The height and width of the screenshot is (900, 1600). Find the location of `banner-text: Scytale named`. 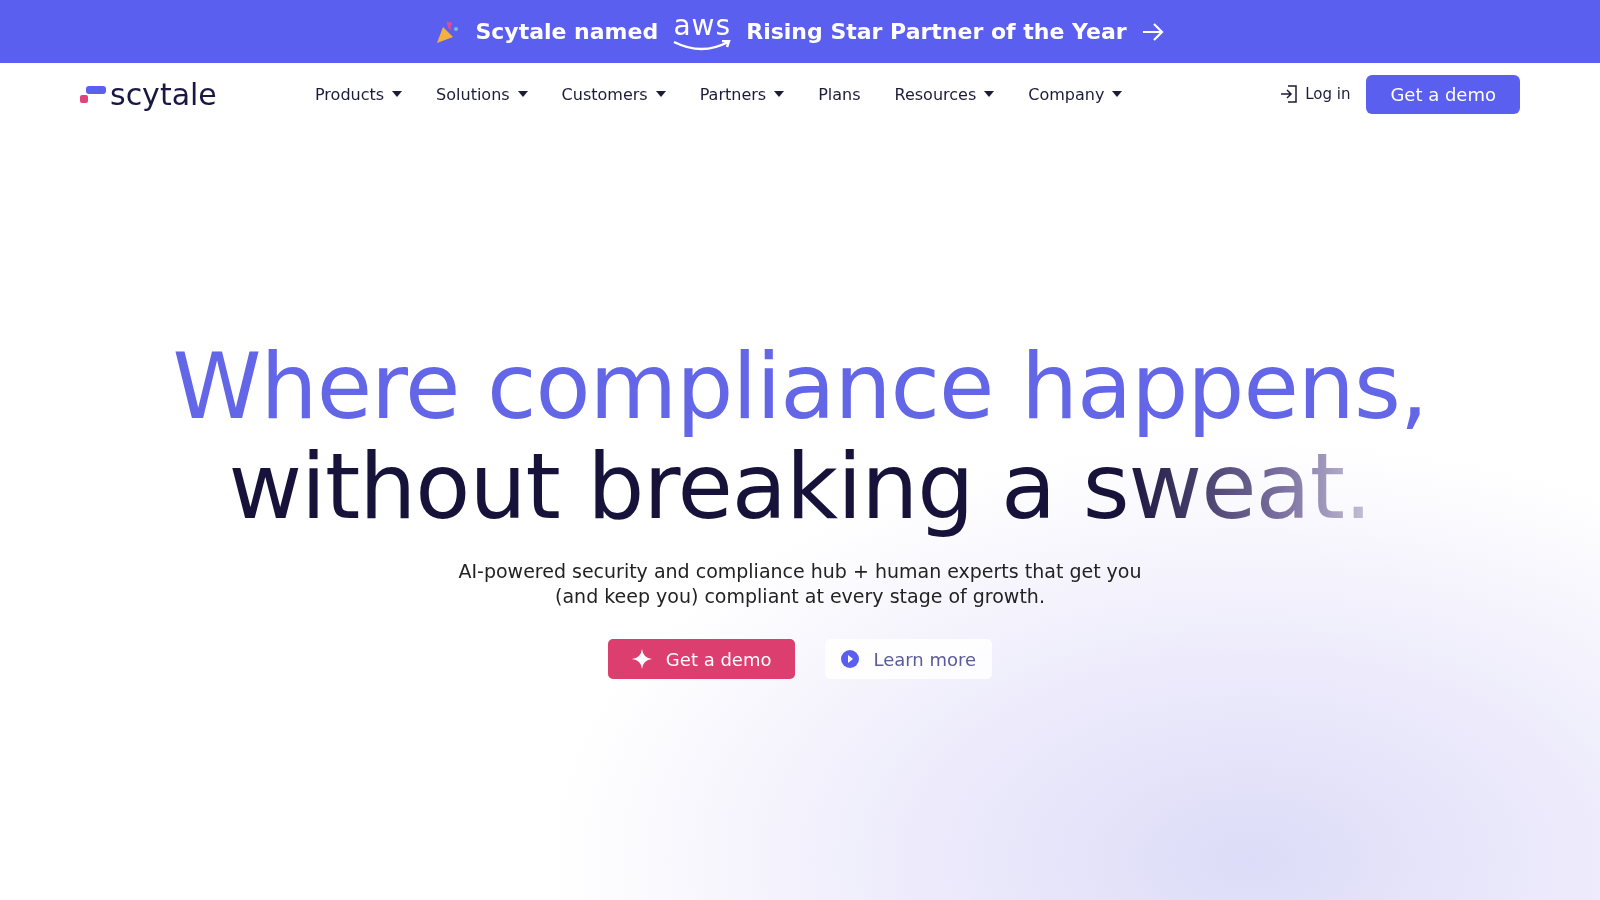

banner-text: Scytale named is located at coordinates (567, 31).